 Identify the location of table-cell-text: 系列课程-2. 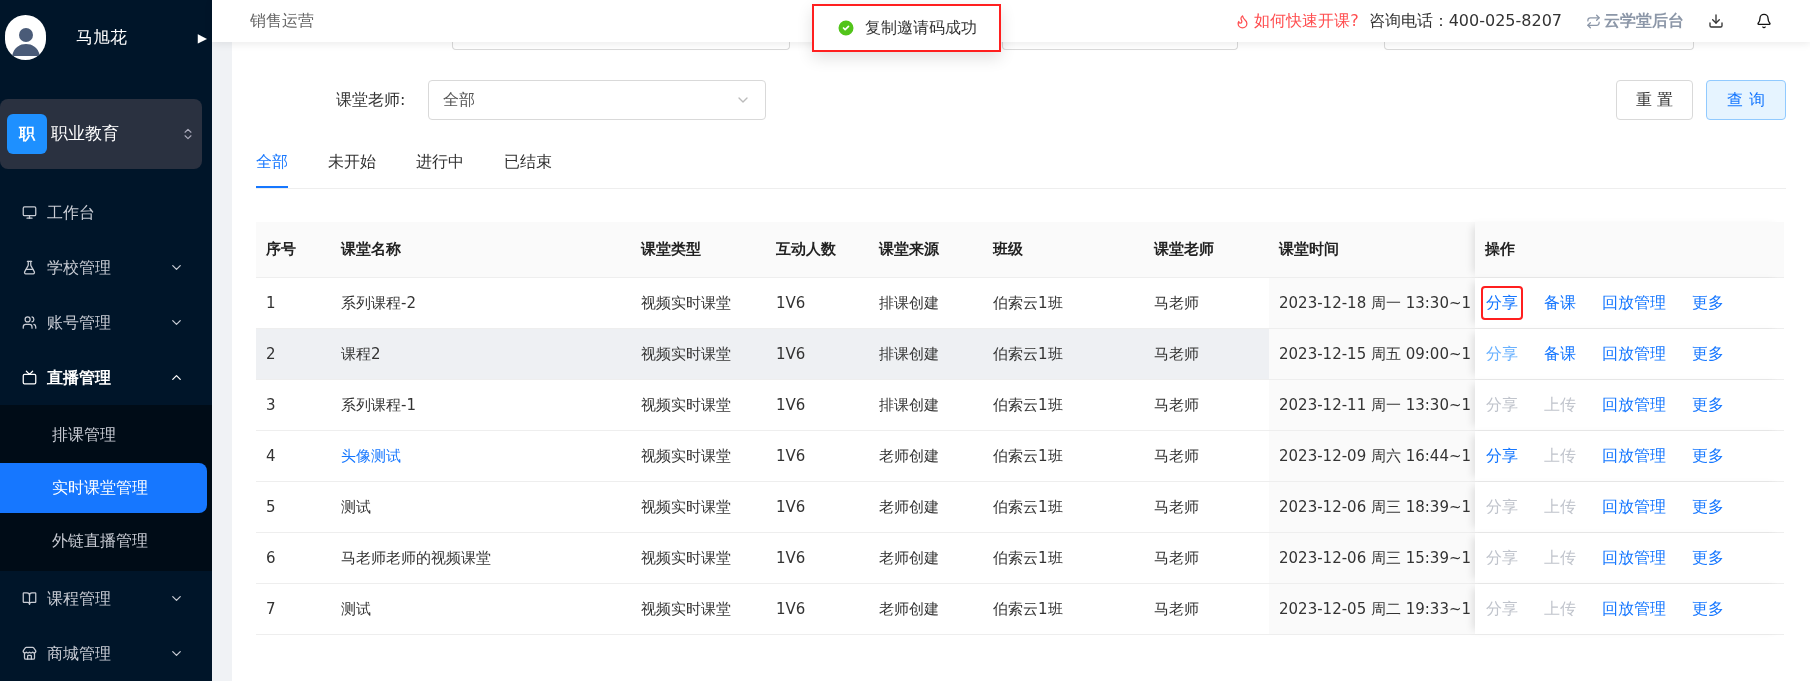
(378, 303).